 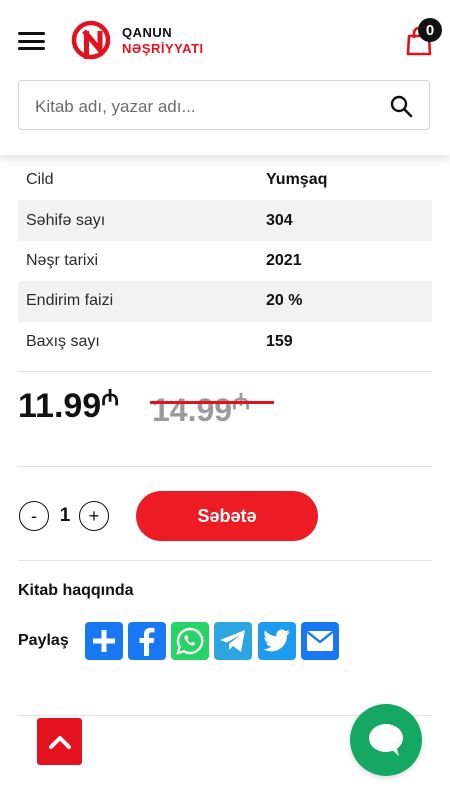 What do you see at coordinates (94, 516) in the screenshot?
I see `quantity-increase-button: +` at bounding box center [94, 516].